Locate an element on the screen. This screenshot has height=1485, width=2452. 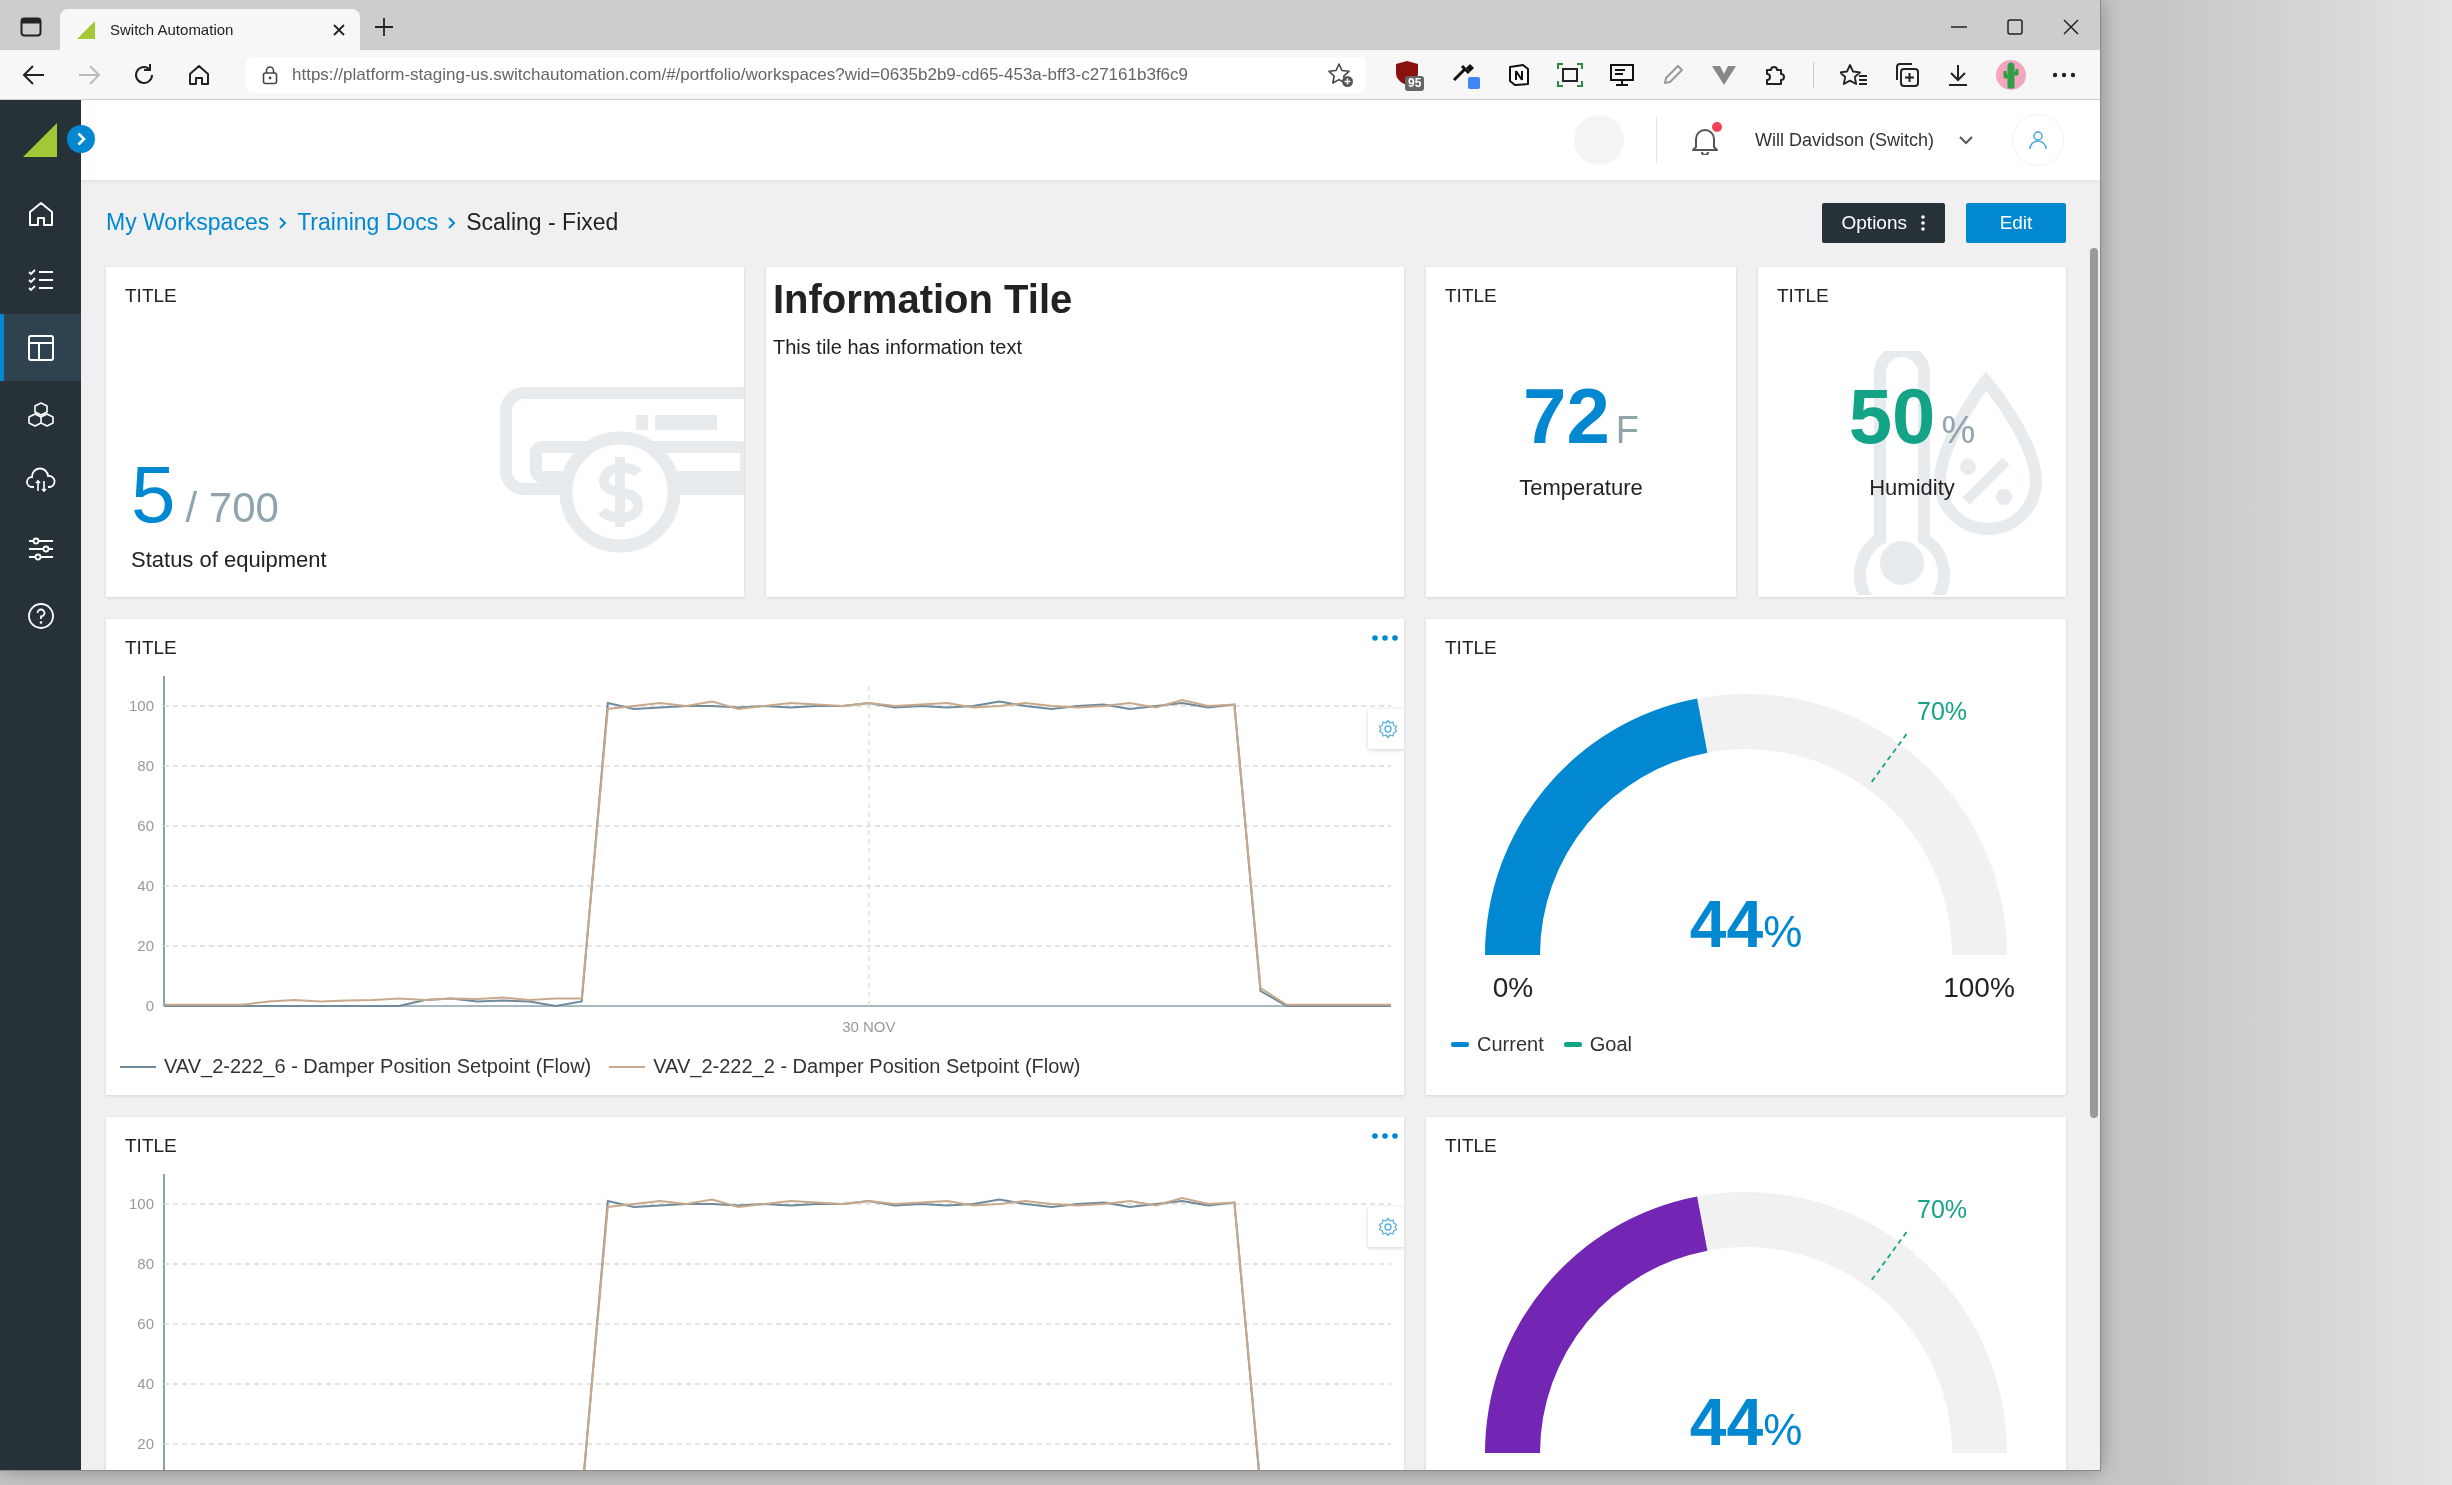
gauge-max-label: 100% is located at coordinates (1979, 987).